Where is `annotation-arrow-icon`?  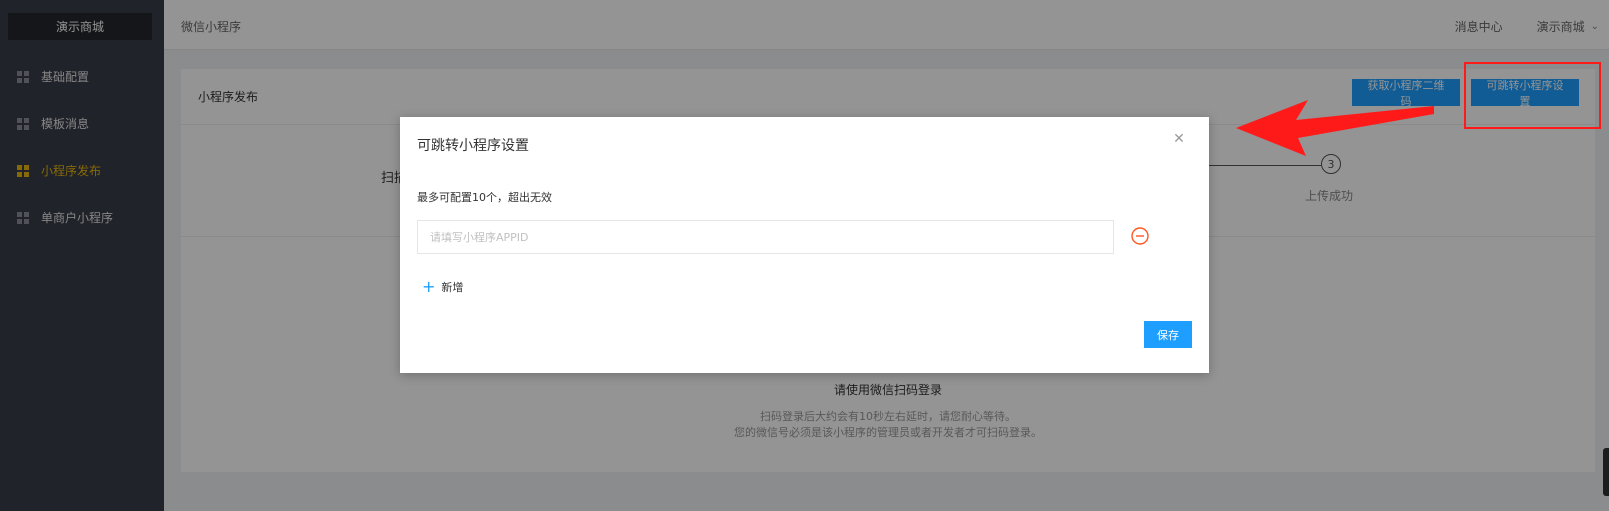 annotation-arrow-icon is located at coordinates (1335, 128).